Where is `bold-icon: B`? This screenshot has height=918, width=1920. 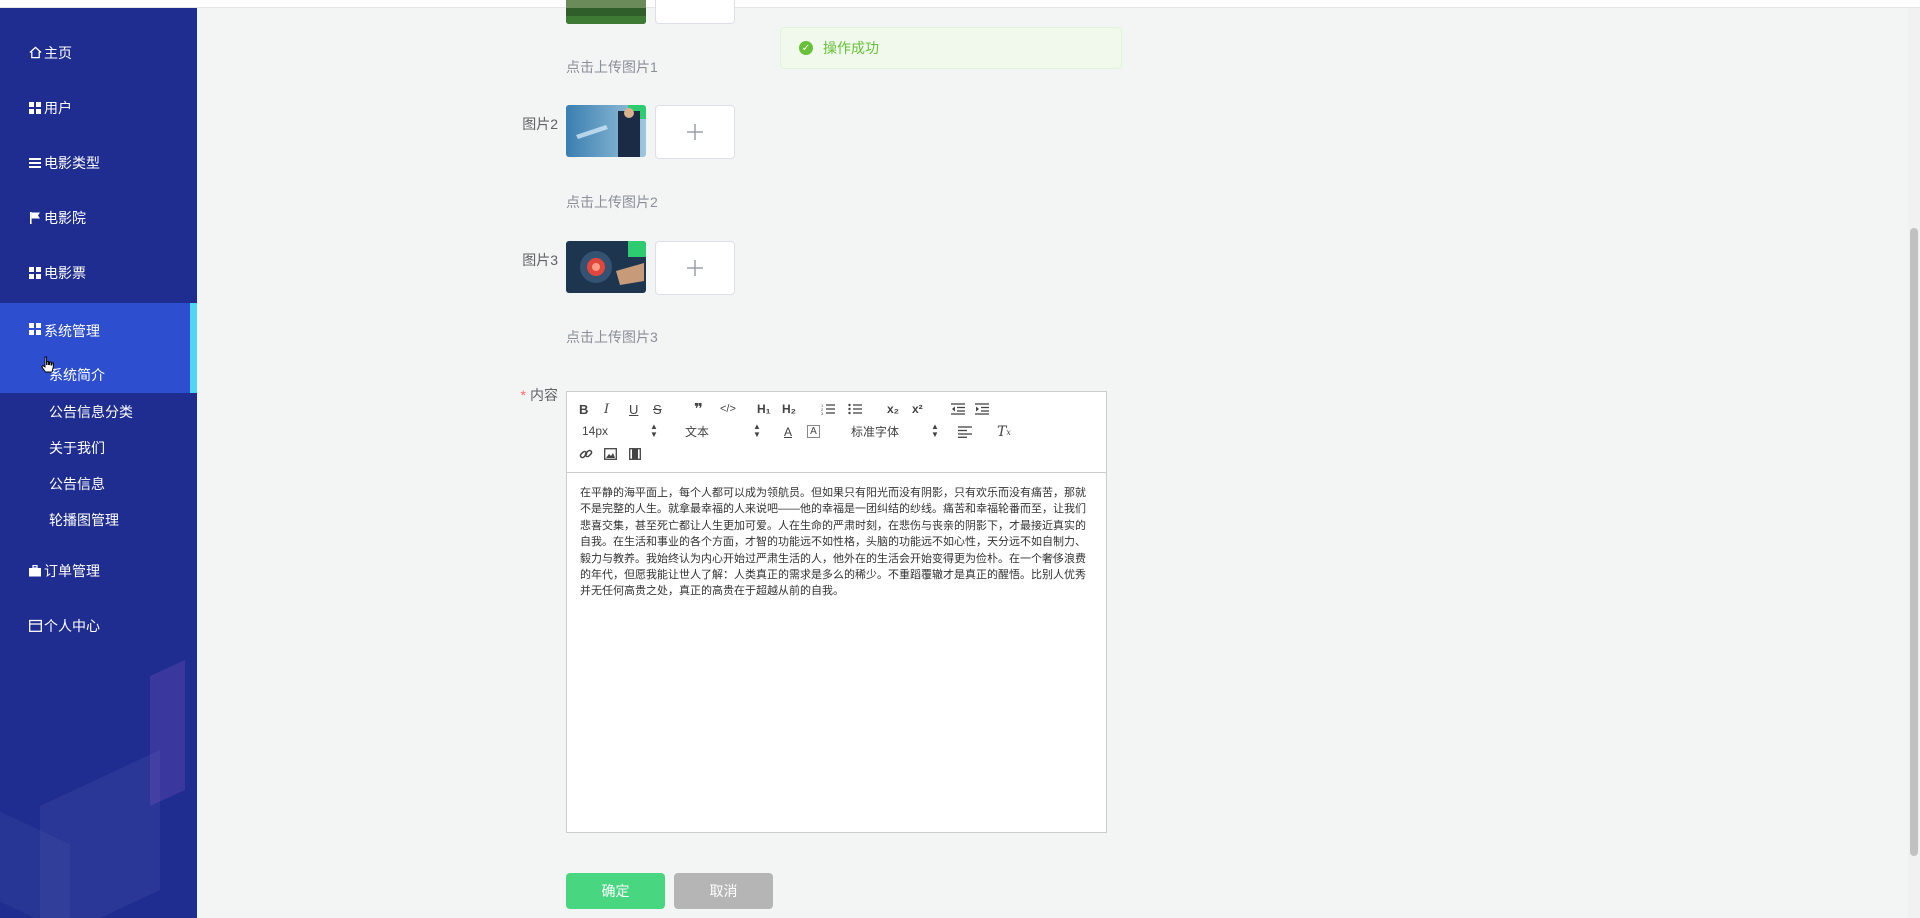 bold-icon: B is located at coordinates (583, 409).